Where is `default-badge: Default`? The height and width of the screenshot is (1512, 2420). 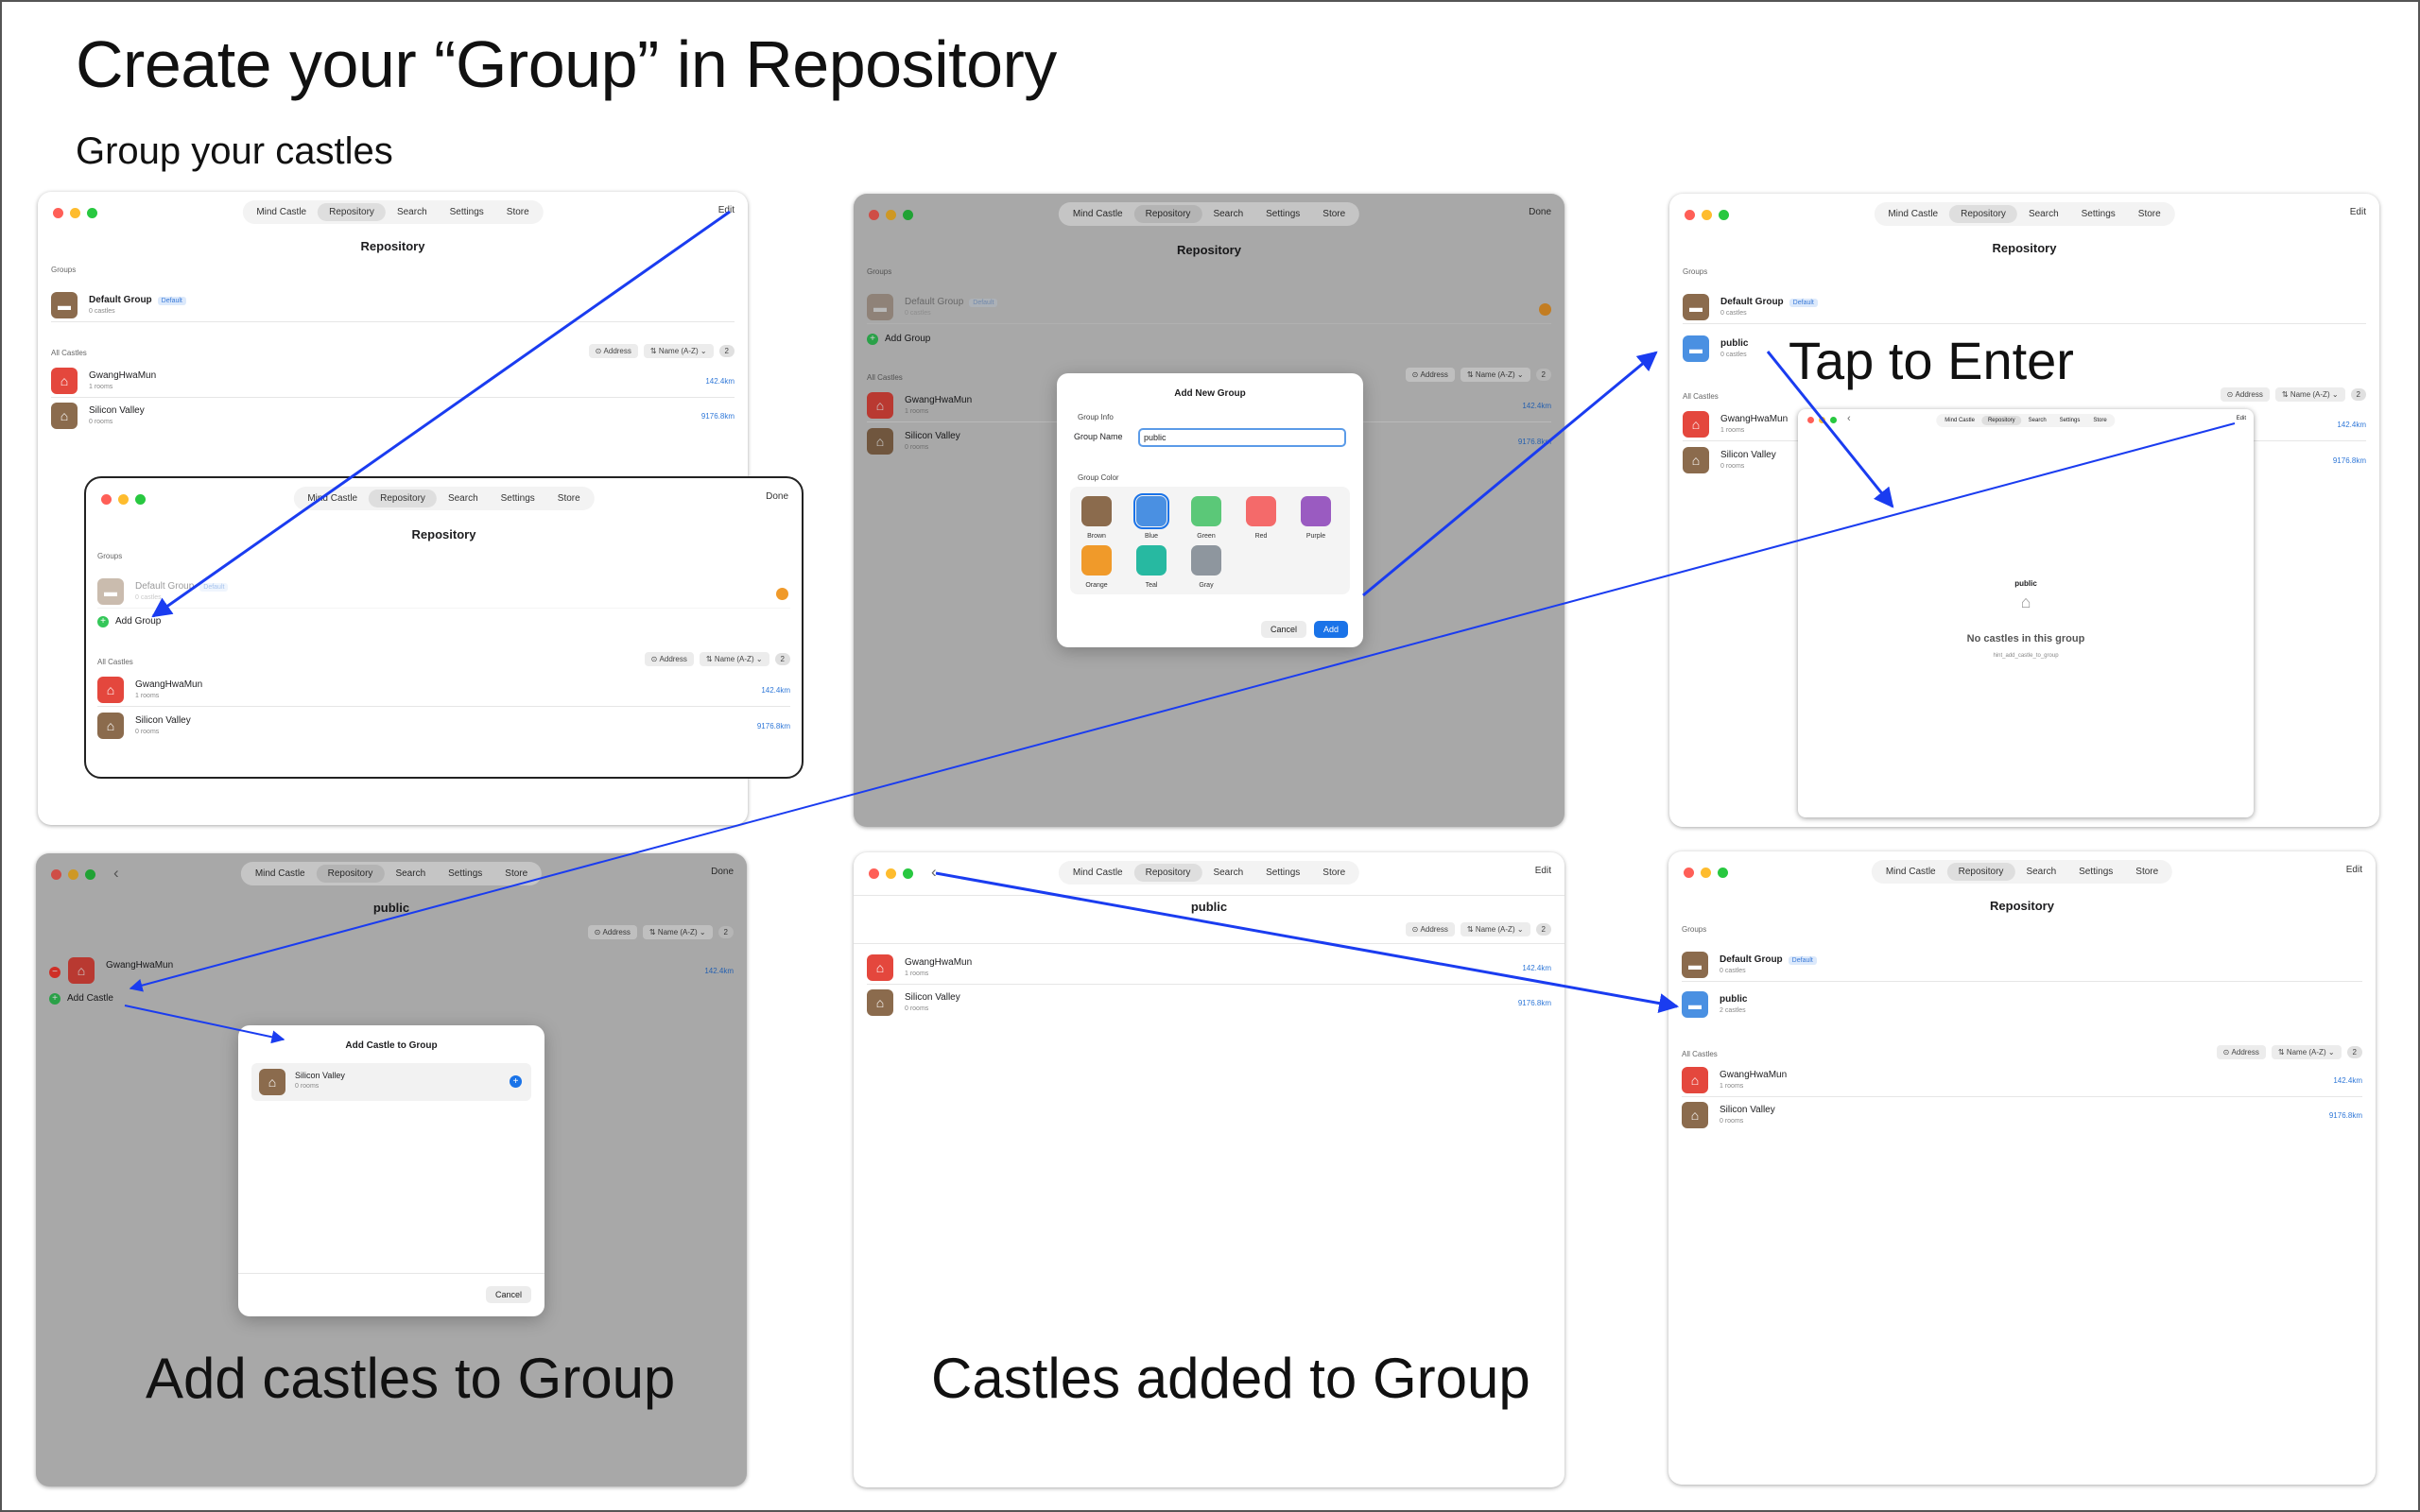 default-badge: Default is located at coordinates (1802, 960).